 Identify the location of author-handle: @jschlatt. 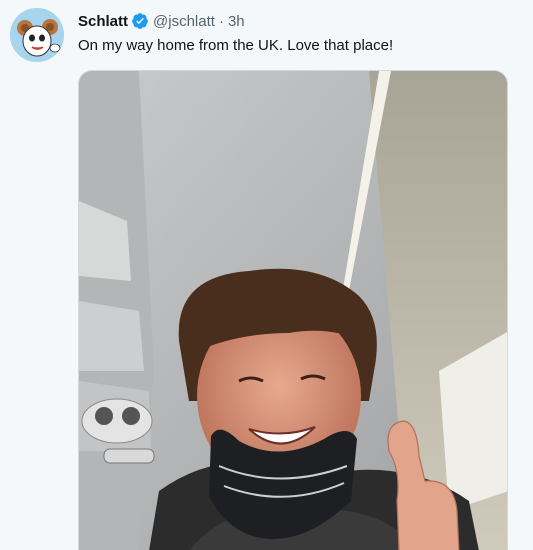
(184, 21).